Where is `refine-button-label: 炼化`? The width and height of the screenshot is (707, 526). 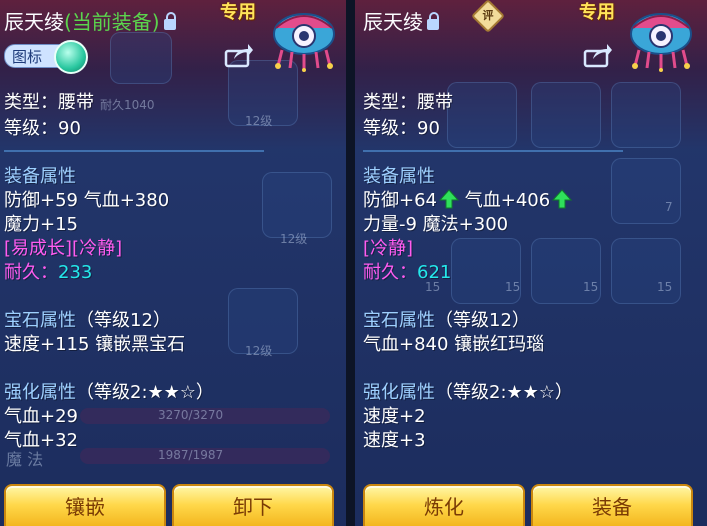
refine-button-label: 炼化 is located at coordinates (444, 507).